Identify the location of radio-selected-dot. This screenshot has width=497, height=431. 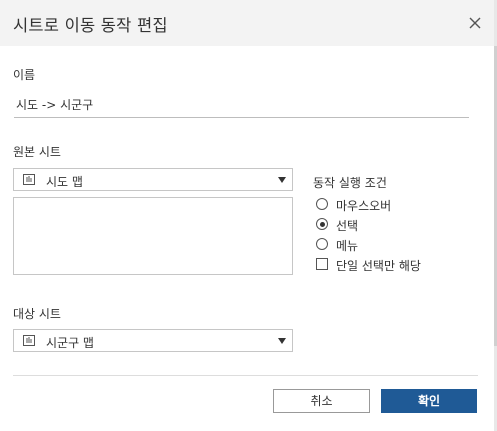
(322, 224).